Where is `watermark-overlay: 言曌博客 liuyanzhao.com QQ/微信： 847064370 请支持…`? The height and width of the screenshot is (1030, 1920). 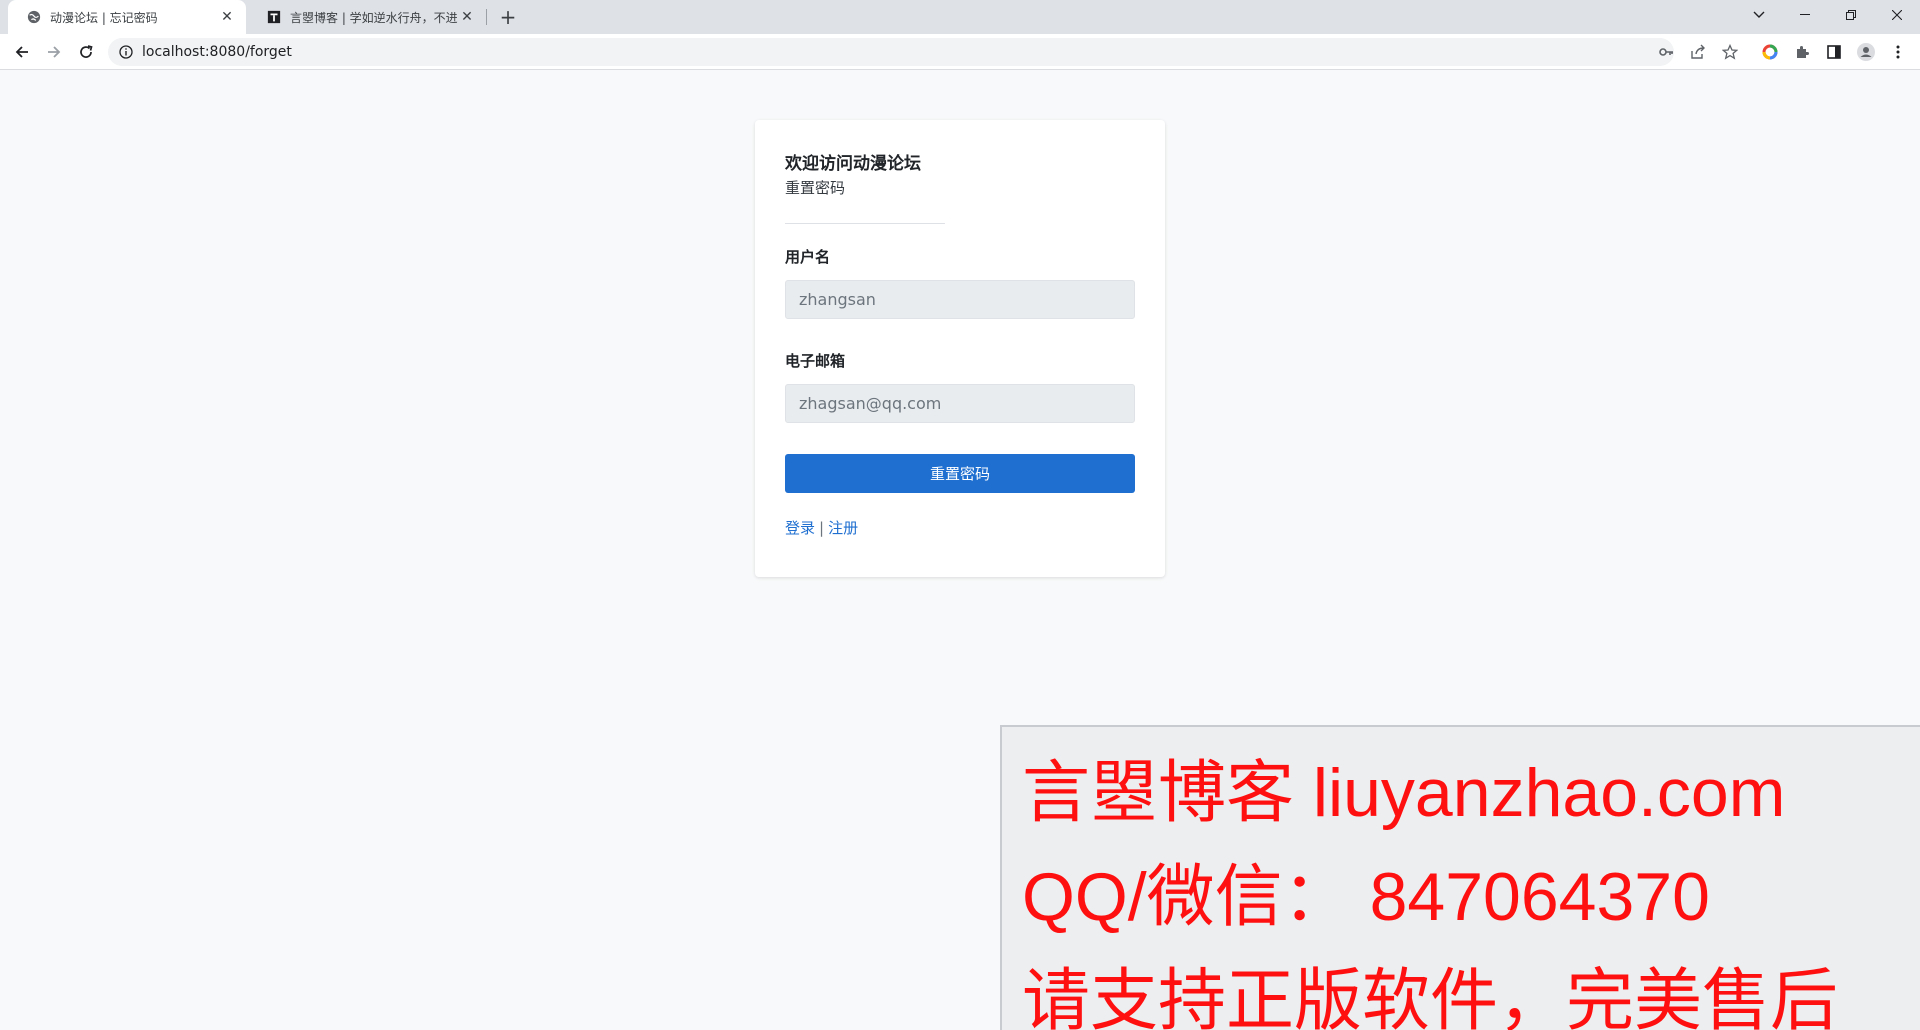 watermark-overlay: 言曌博客 liuyanzhao.com QQ/微信： 847064370 请支持… is located at coordinates (1460, 877).